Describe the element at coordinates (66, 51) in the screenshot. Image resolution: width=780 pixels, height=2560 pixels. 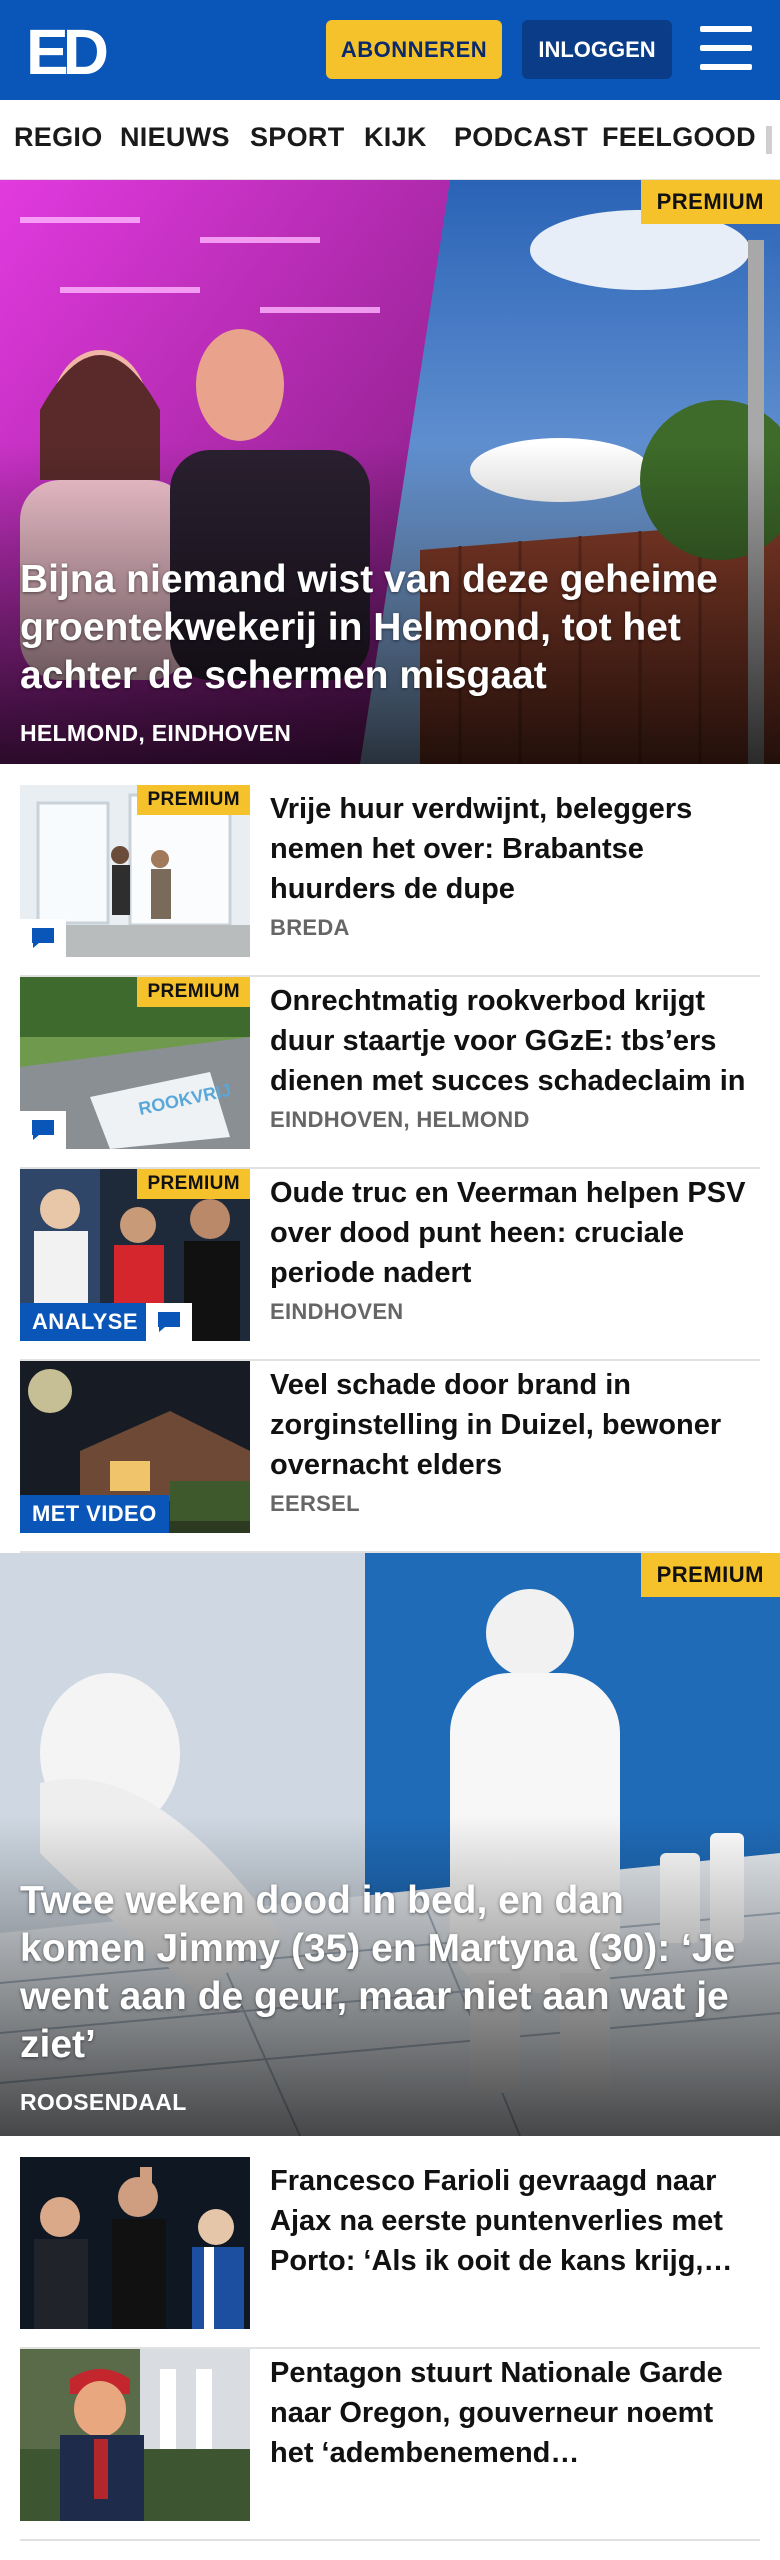
I see `logo-text: ED` at that location.